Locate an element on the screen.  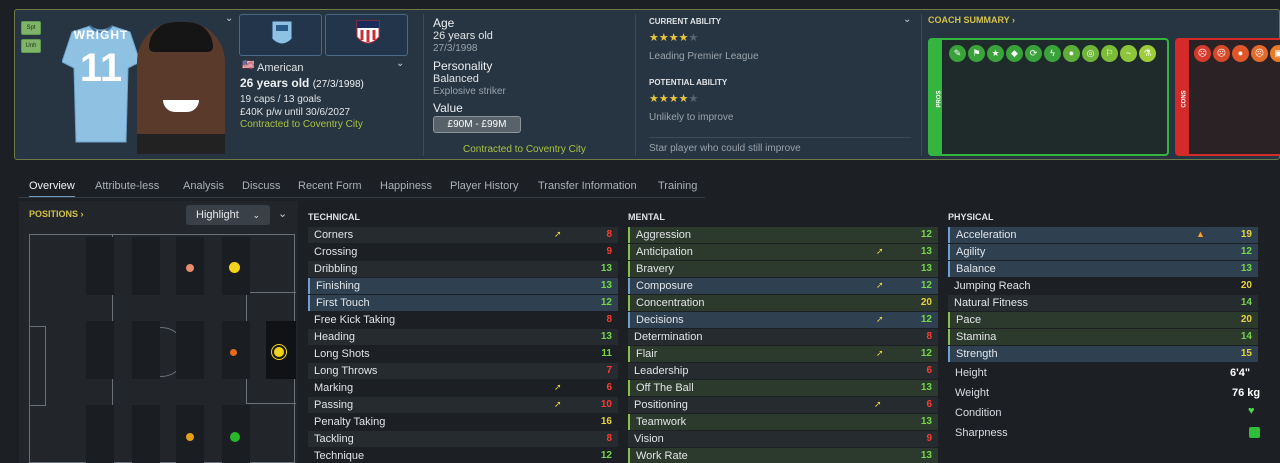
attribute-row: Marking 6 ➚ is located at coordinates (463, 388).